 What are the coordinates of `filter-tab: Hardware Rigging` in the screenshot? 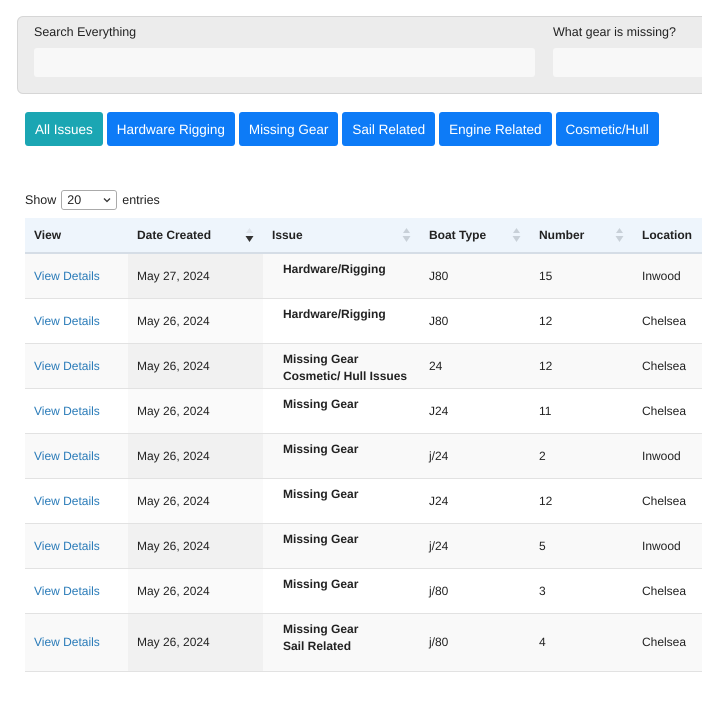 It's located at (170, 129).